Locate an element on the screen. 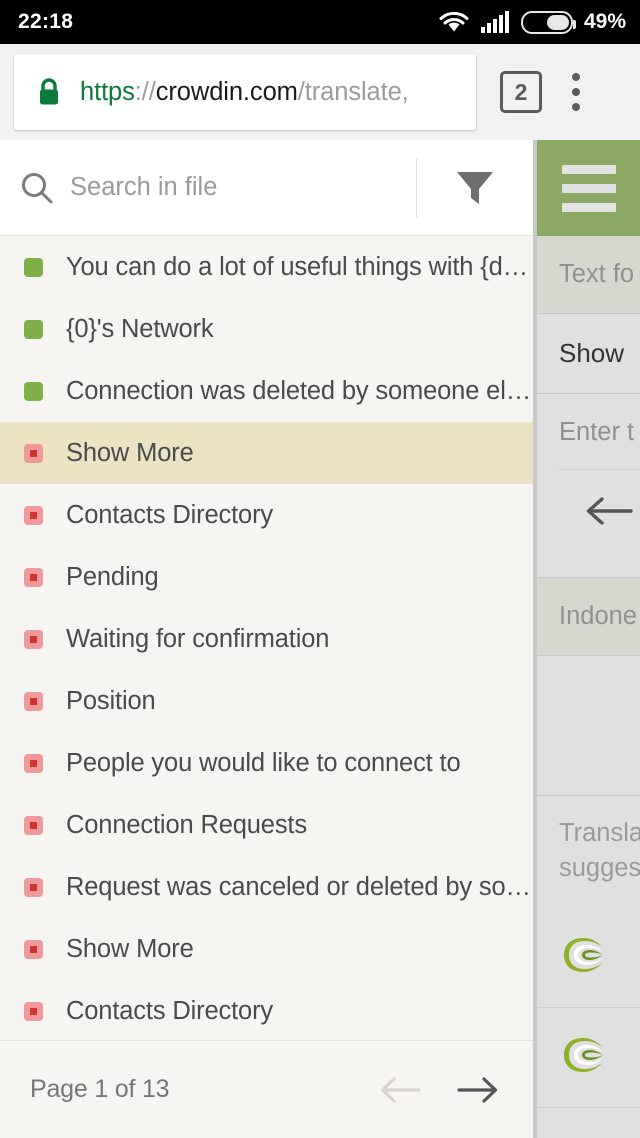  back-button is located at coordinates (599, 511).